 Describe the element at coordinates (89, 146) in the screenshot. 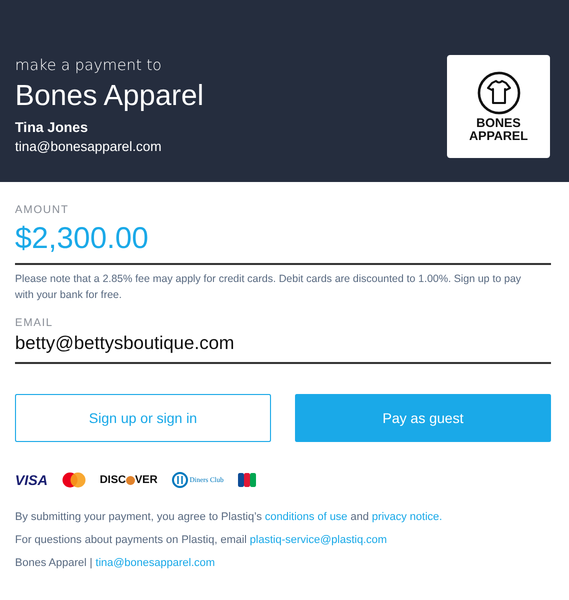

I see `contact-email: tina@bonesapparel.com` at that location.